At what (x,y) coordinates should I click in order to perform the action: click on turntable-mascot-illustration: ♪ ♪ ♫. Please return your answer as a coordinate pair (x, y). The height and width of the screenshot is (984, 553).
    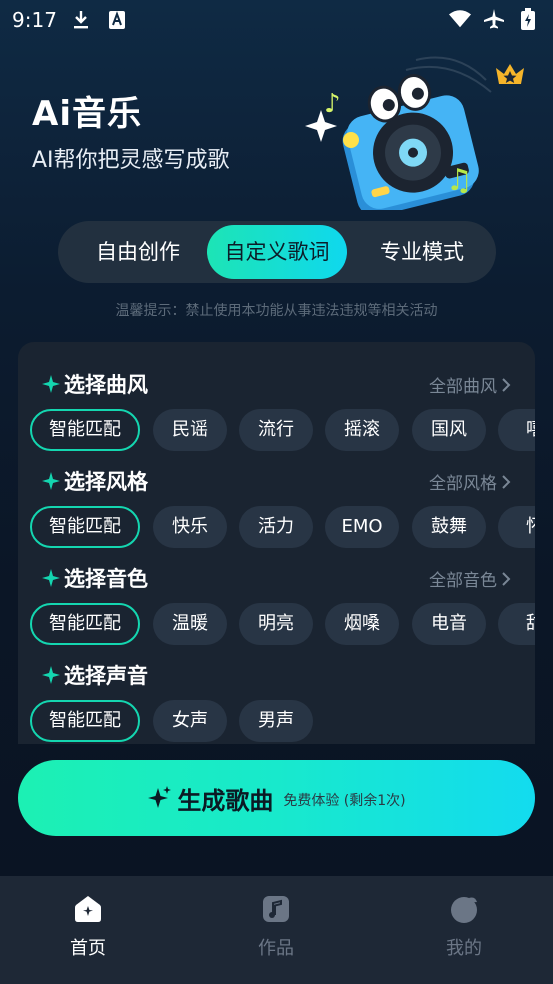
    Looking at the image, I should click on (398, 133).